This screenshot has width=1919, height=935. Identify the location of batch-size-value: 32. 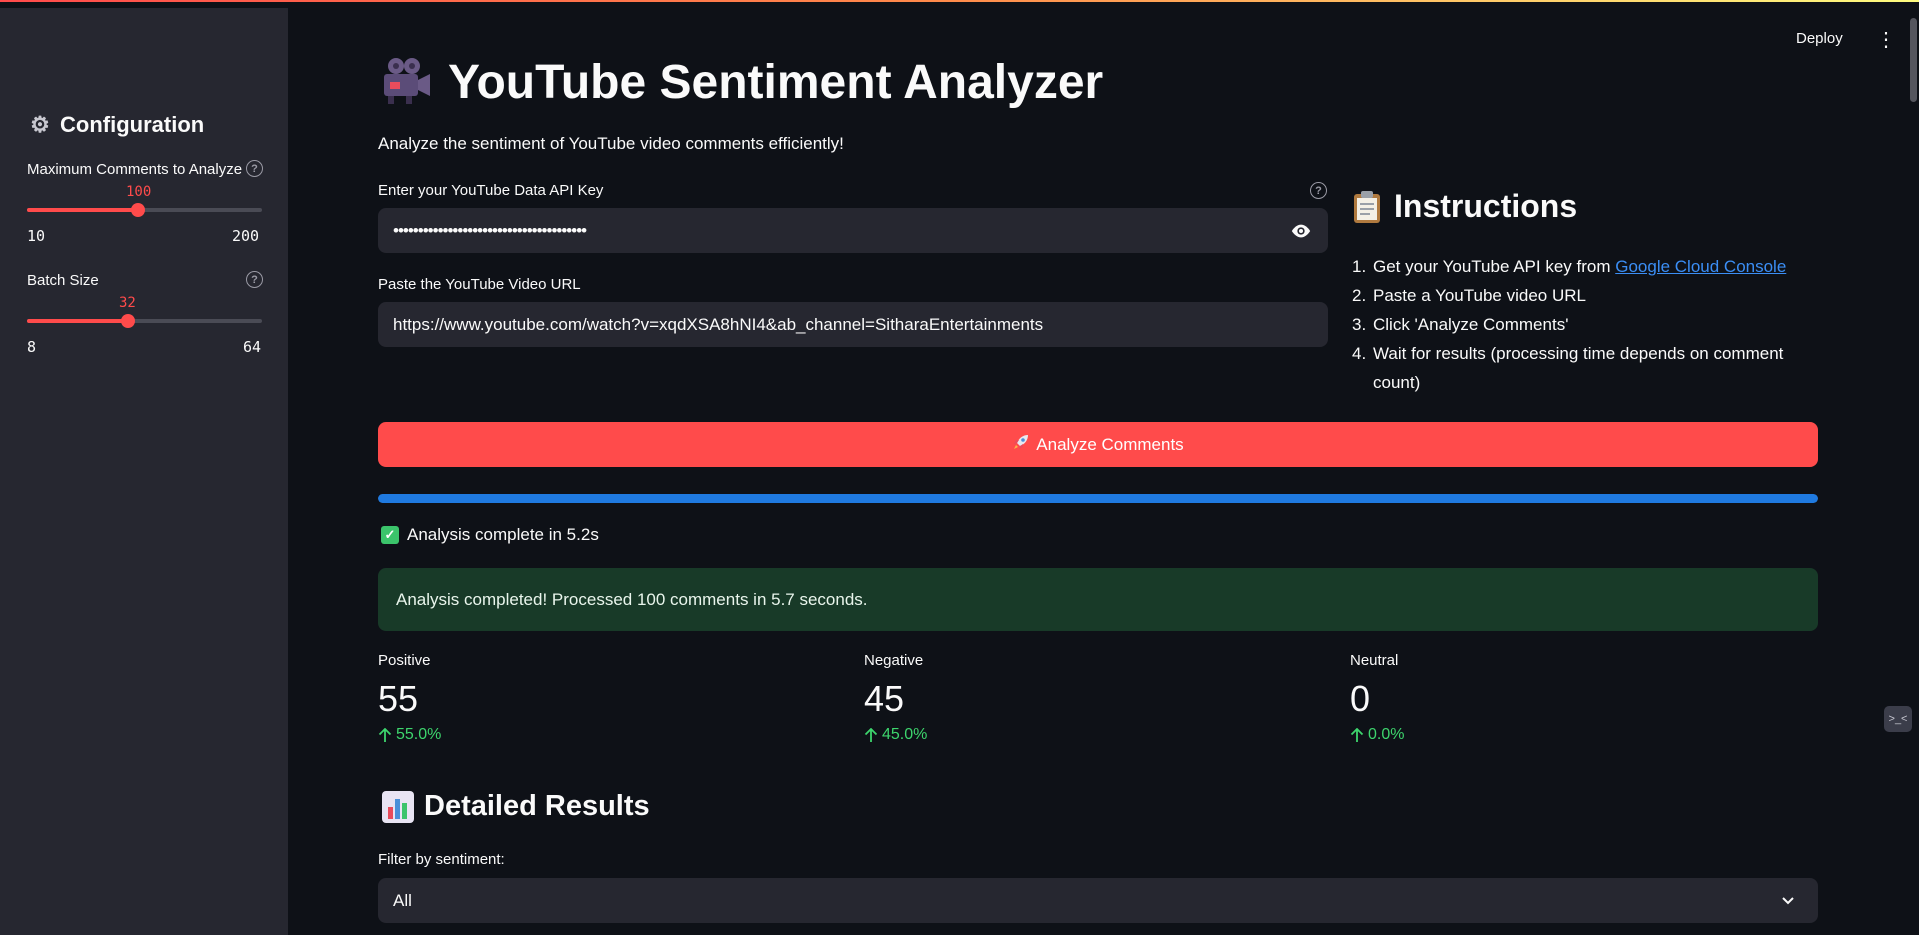
(127, 303).